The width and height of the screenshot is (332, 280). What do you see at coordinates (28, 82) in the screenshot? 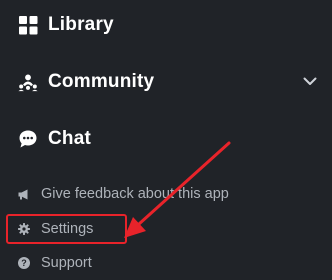
I see `community-icon` at bounding box center [28, 82].